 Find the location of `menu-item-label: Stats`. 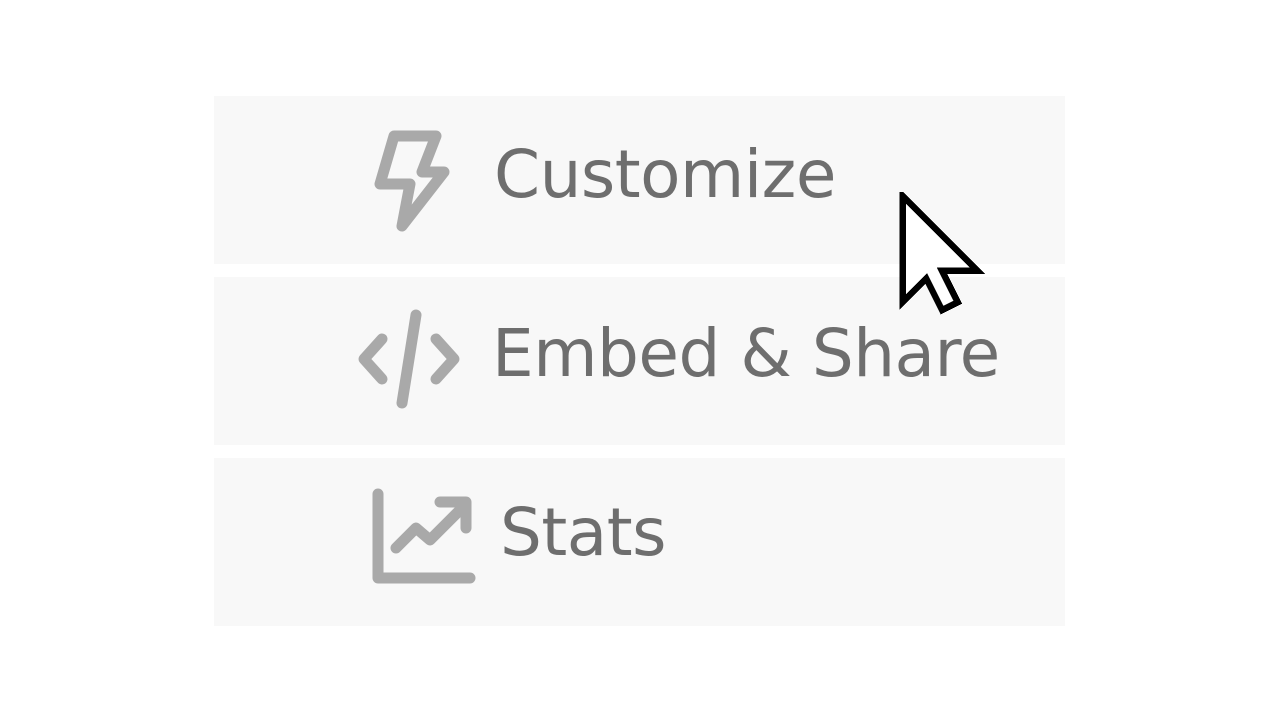

menu-item-label: Stats is located at coordinates (583, 532).